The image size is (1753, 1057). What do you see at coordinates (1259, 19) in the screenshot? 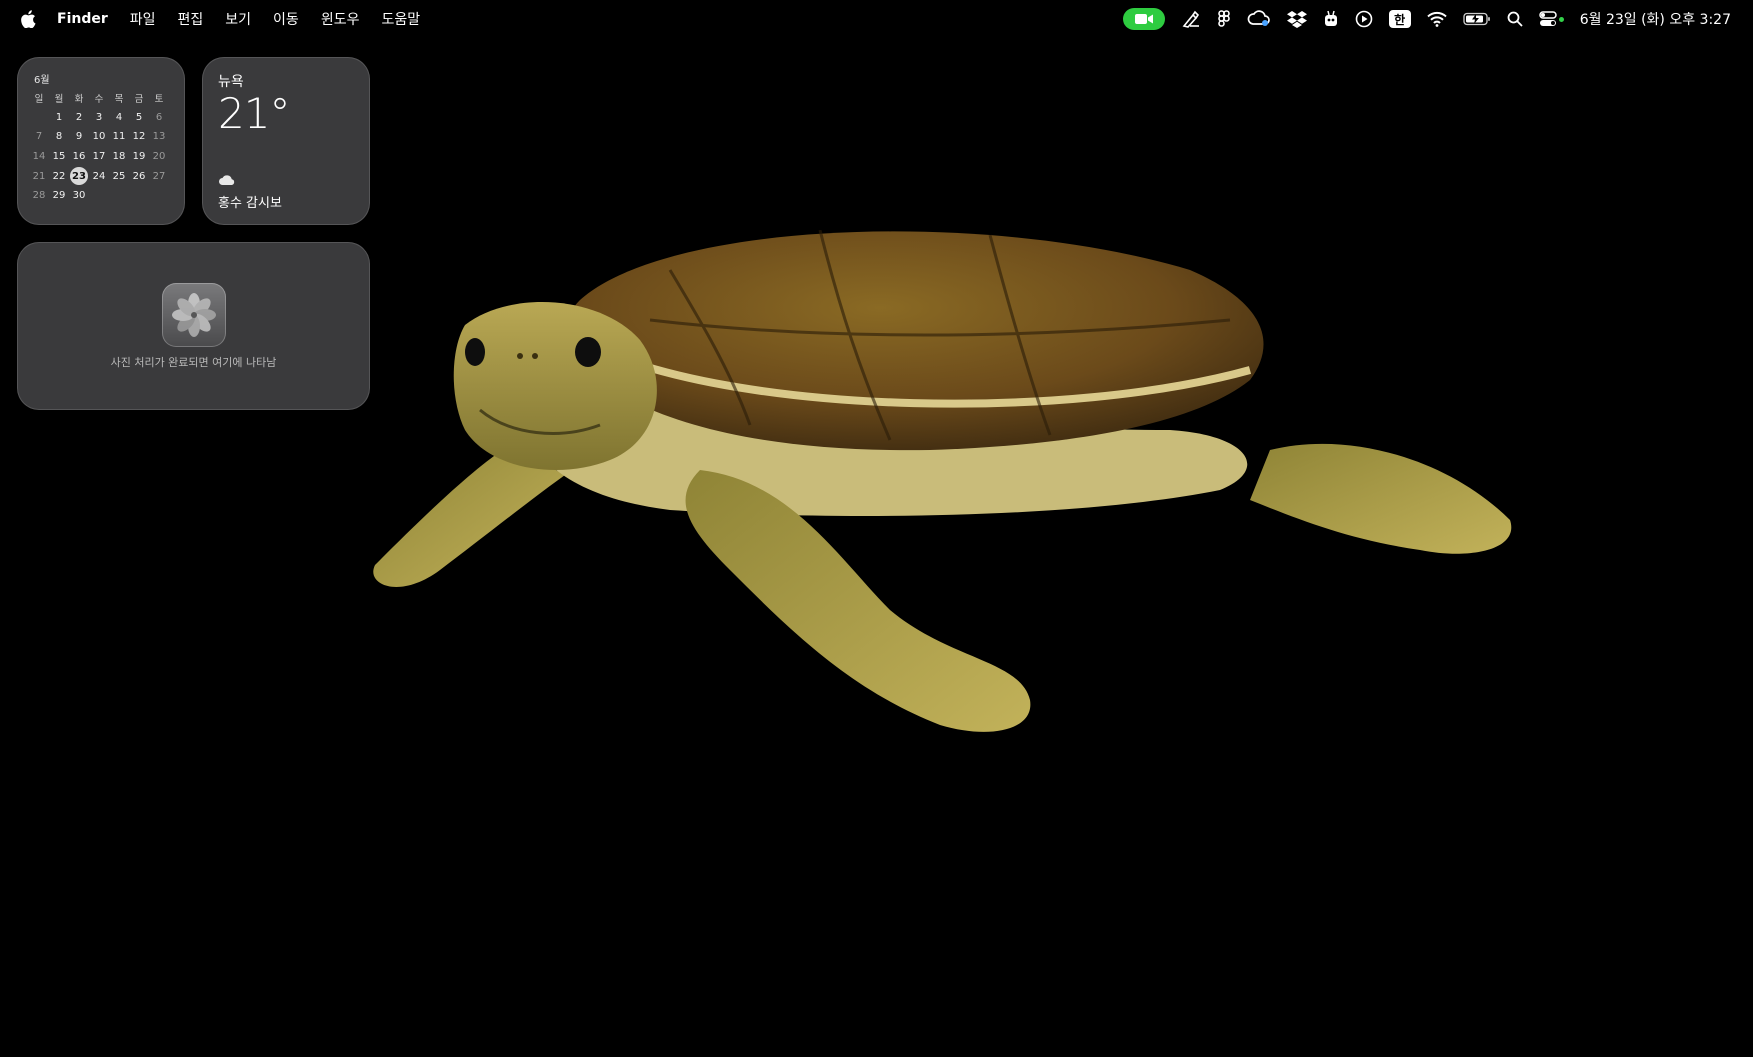
I see `cloud-sync-icon` at bounding box center [1259, 19].